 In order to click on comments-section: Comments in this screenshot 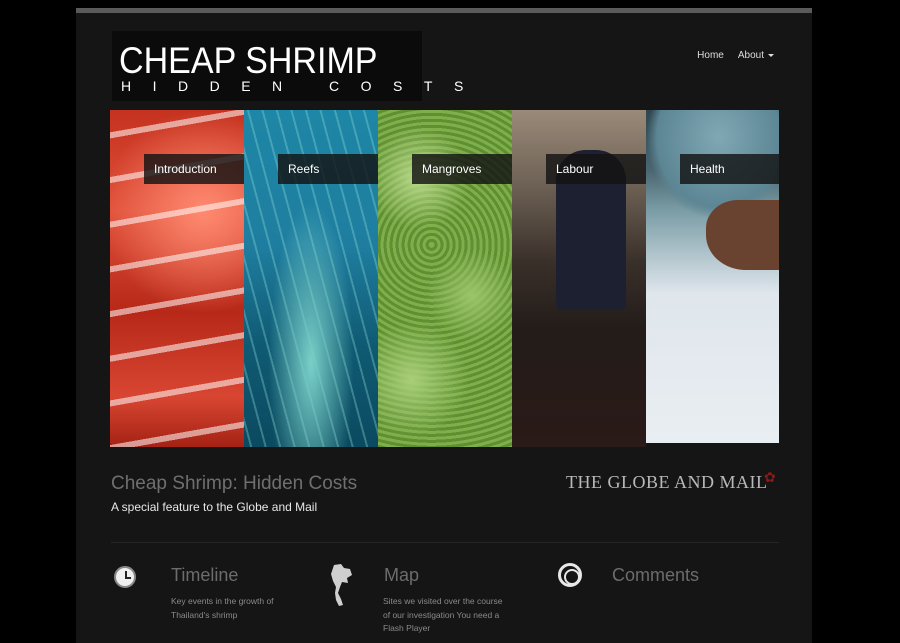, I will do `click(627, 575)`.